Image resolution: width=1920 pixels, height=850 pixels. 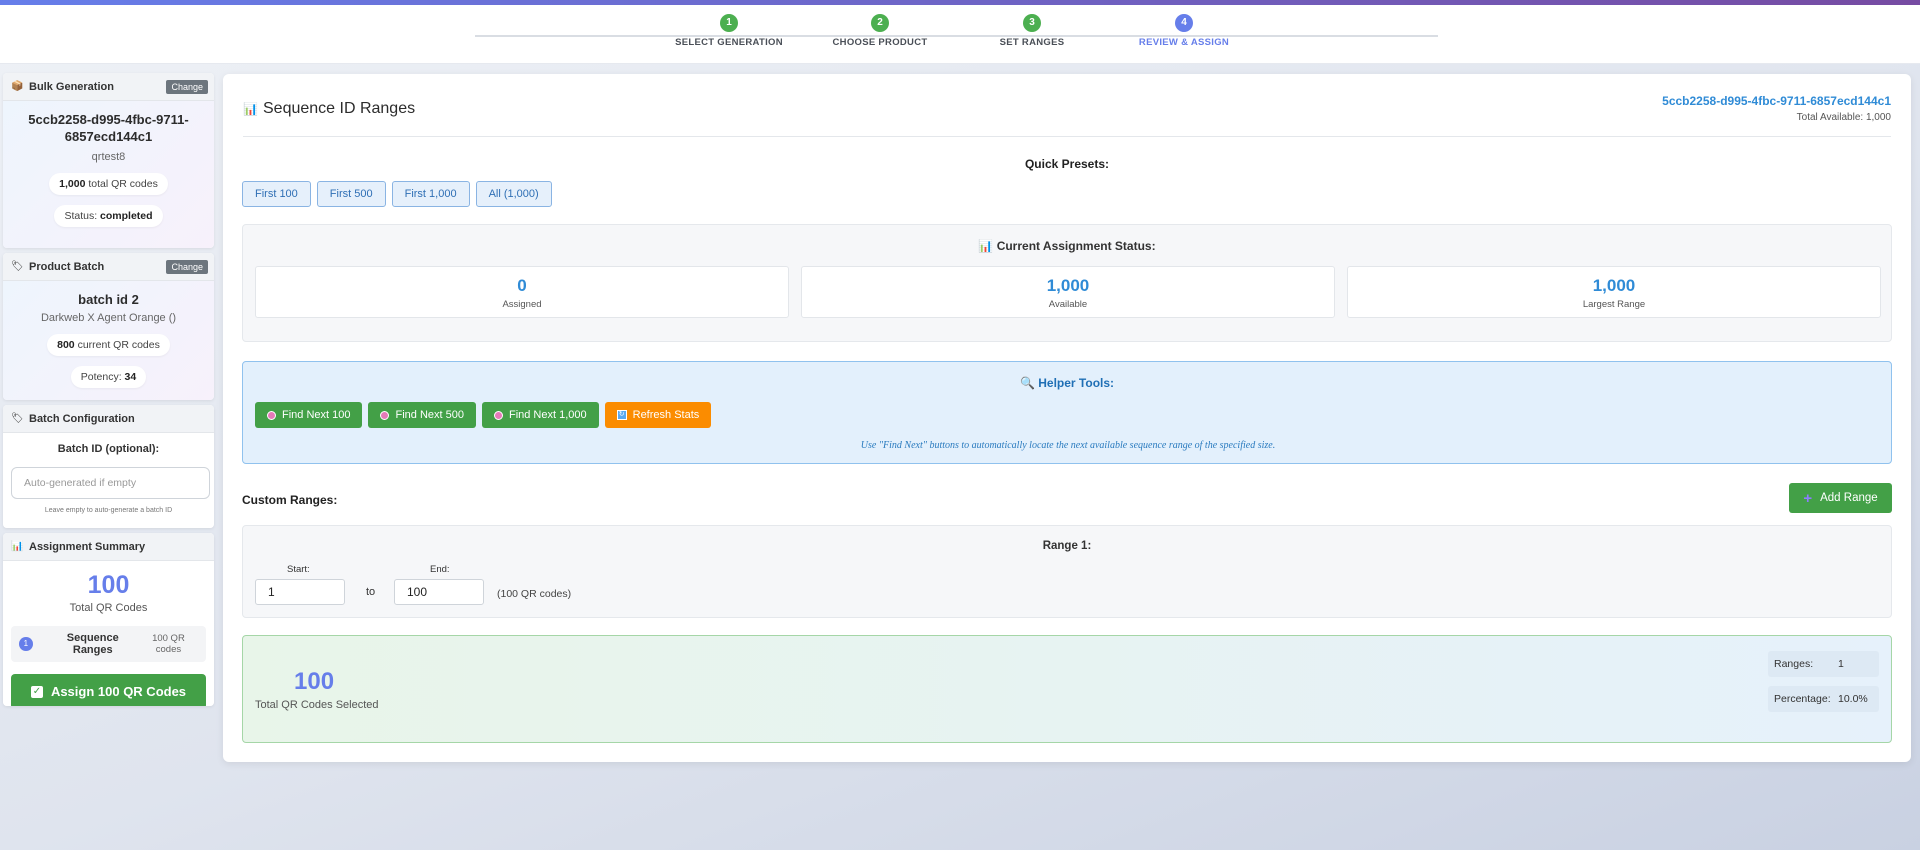 I want to click on summary-range-row: 1 Sequence Ranges 100 QR codes, so click(x=108, y=644).